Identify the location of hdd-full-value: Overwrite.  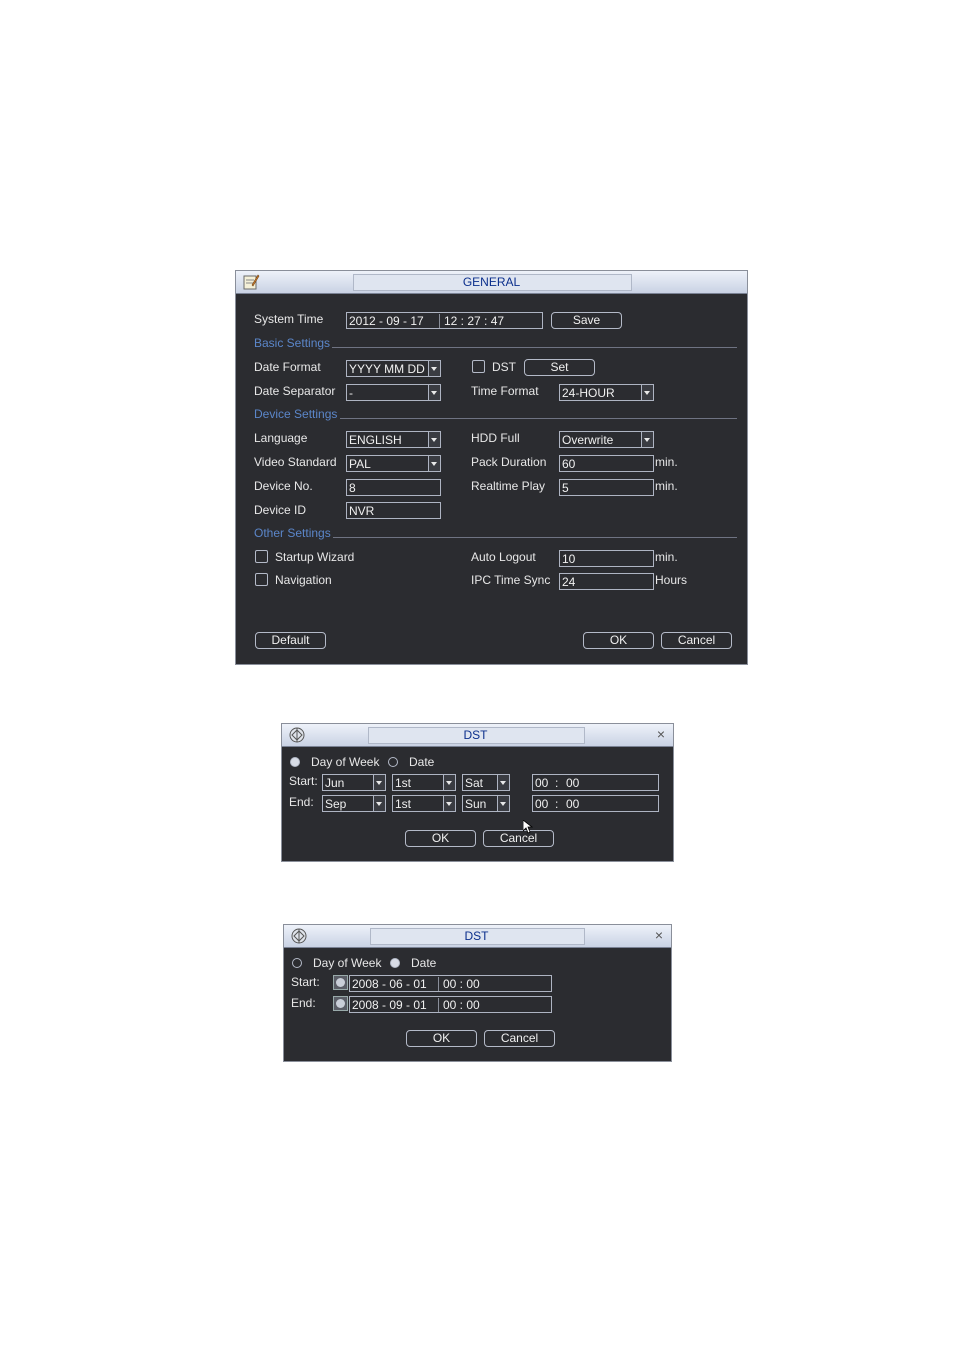
(588, 440).